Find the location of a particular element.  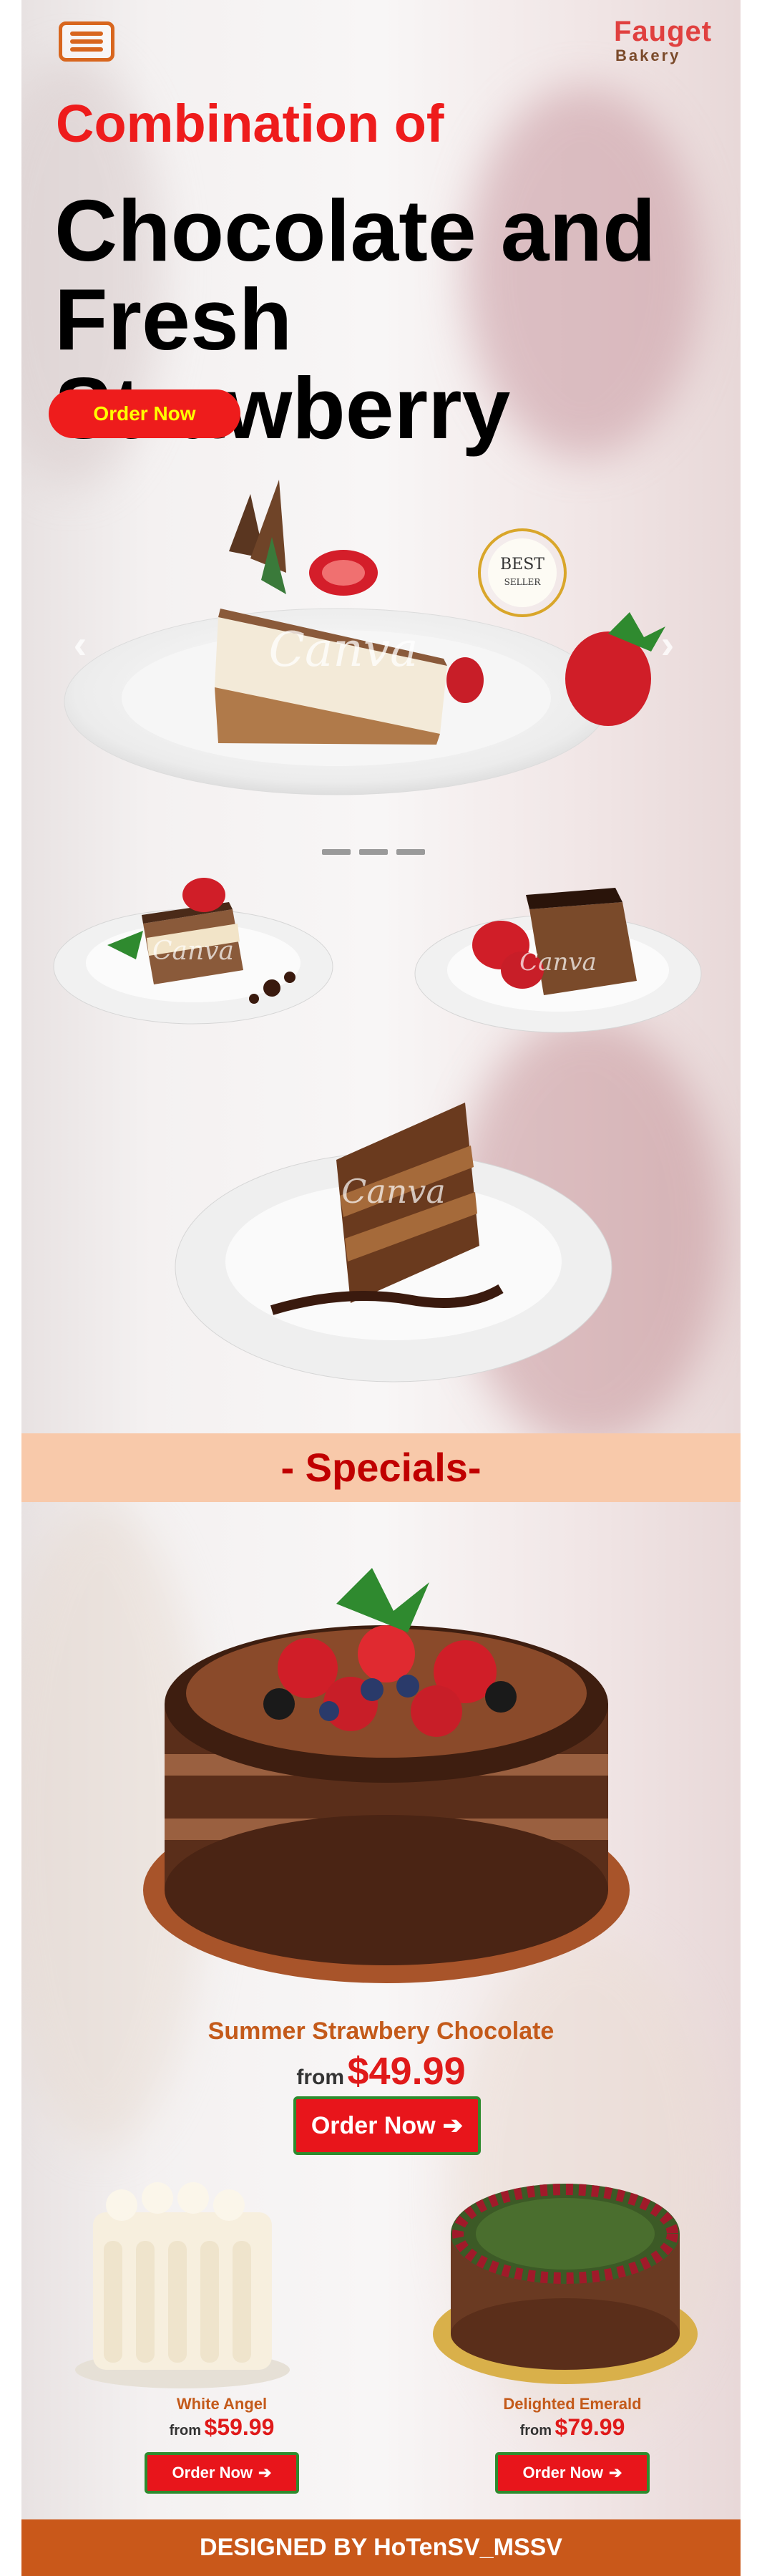

brand-logo: Fauget Bakery is located at coordinates (671, 40).